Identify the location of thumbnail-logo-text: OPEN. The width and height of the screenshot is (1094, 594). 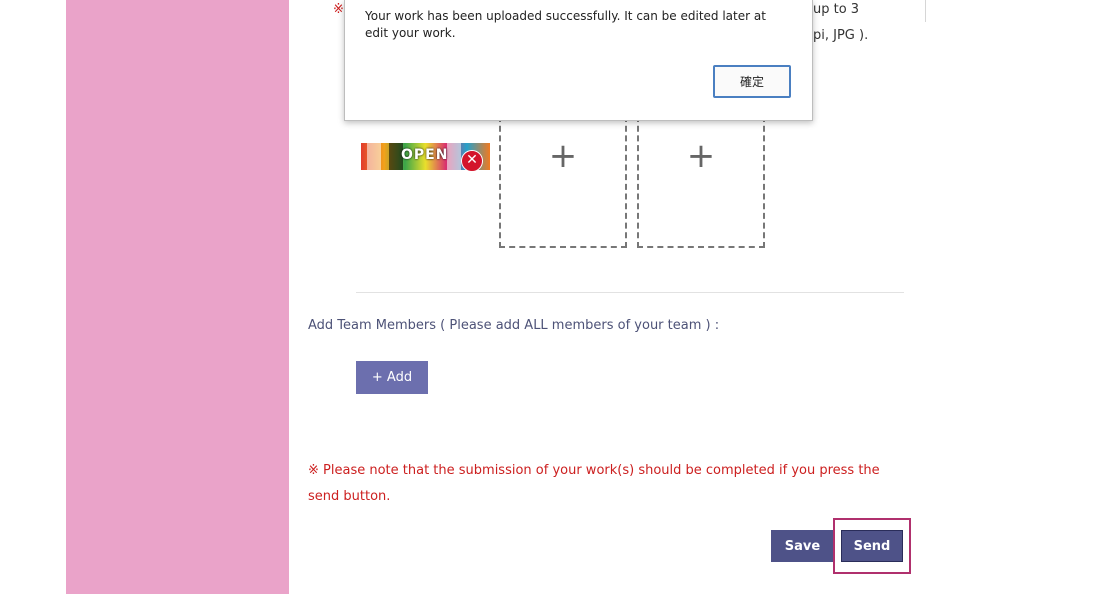
(425, 155).